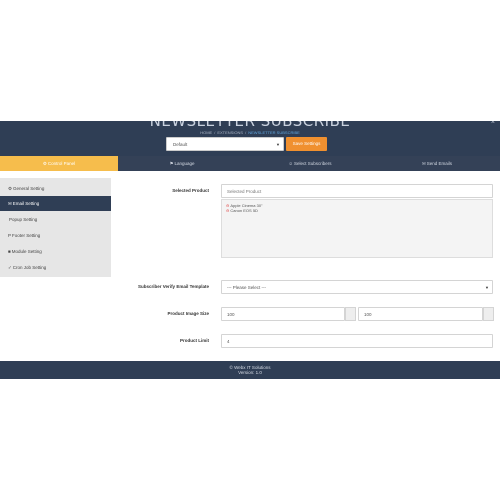 This screenshot has height=500, width=500. What do you see at coordinates (493, 123) in the screenshot?
I see `close-icon: ×` at bounding box center [493, 123].